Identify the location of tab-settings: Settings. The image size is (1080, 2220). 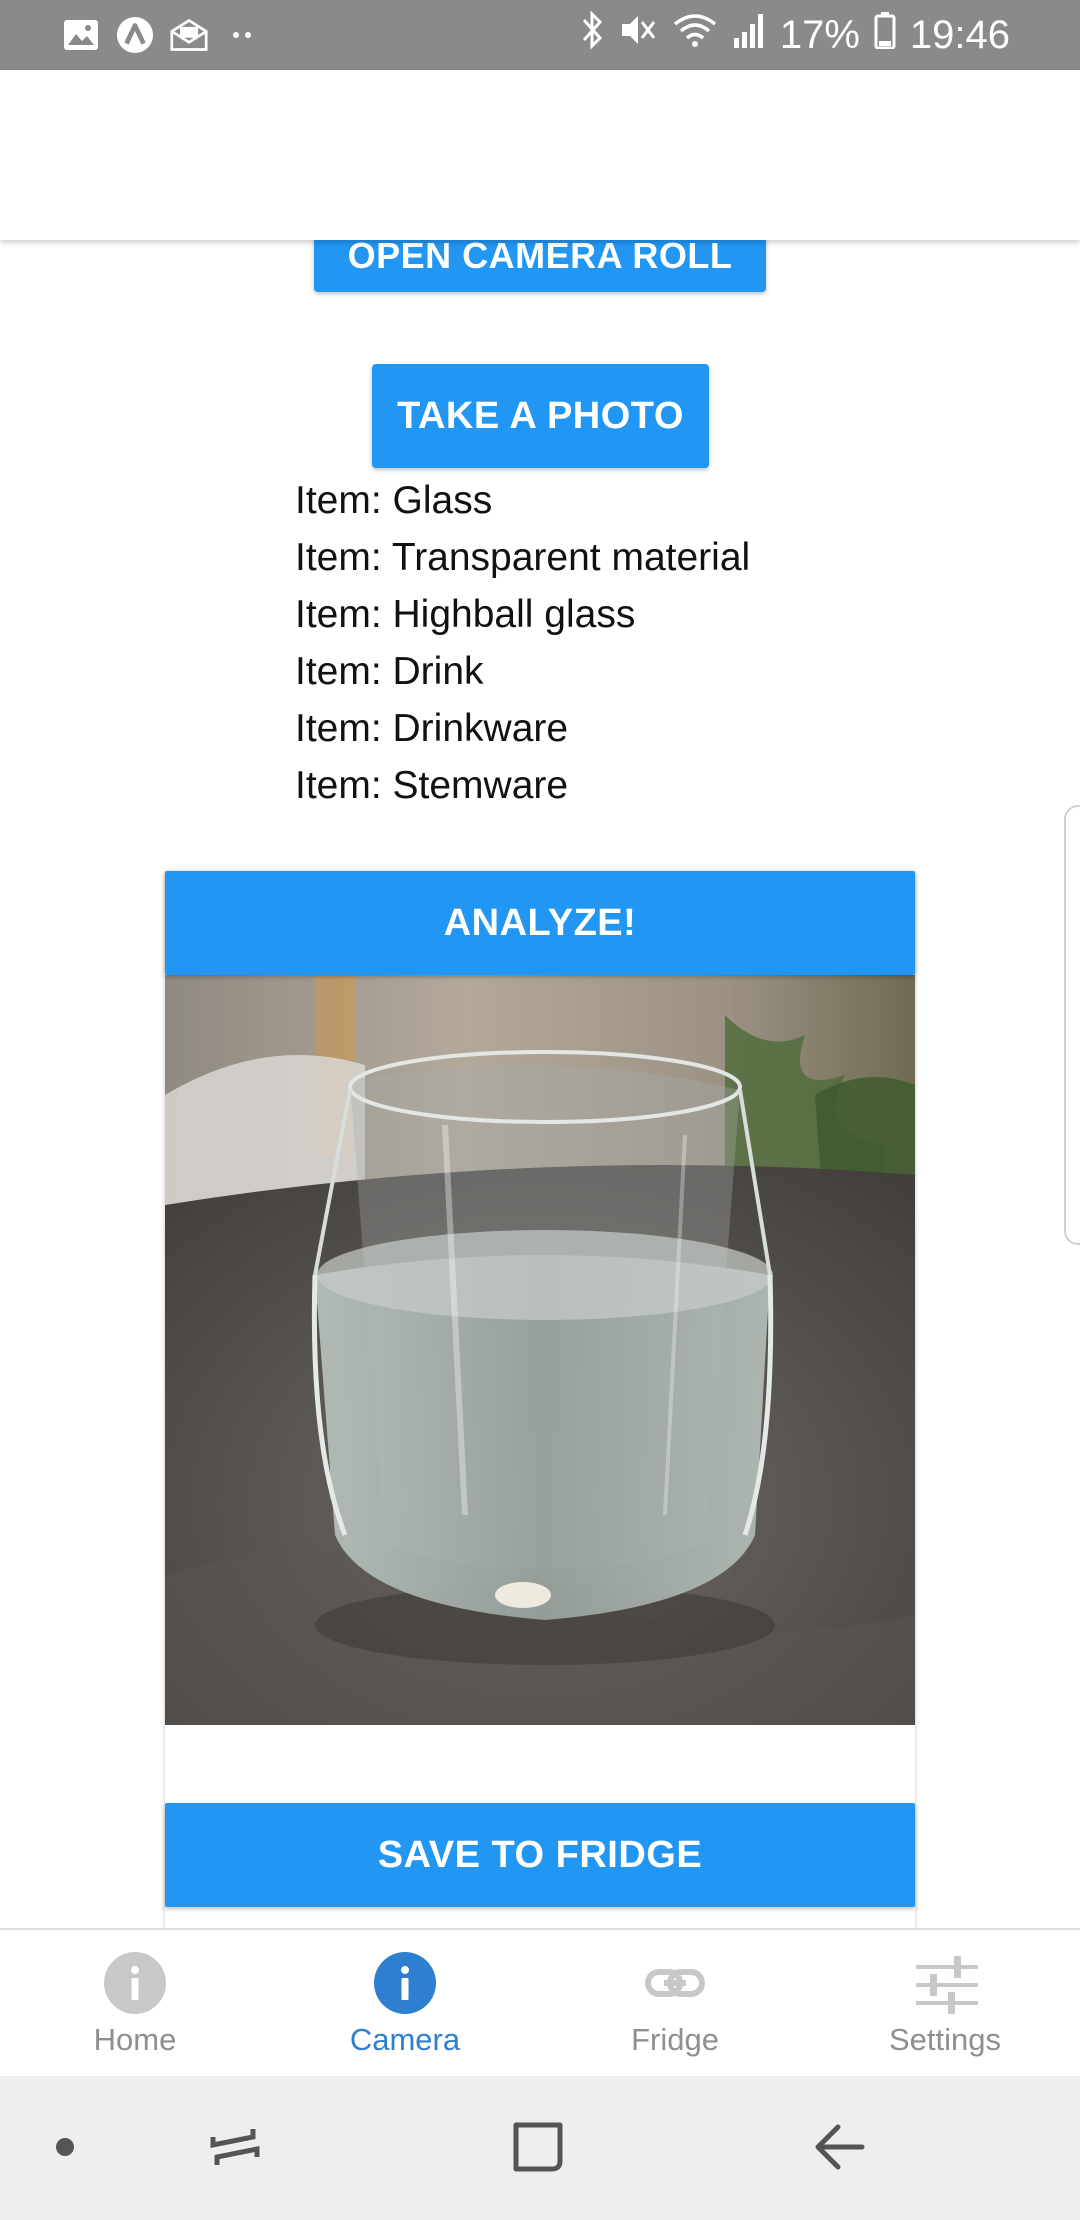
(945, 2004).